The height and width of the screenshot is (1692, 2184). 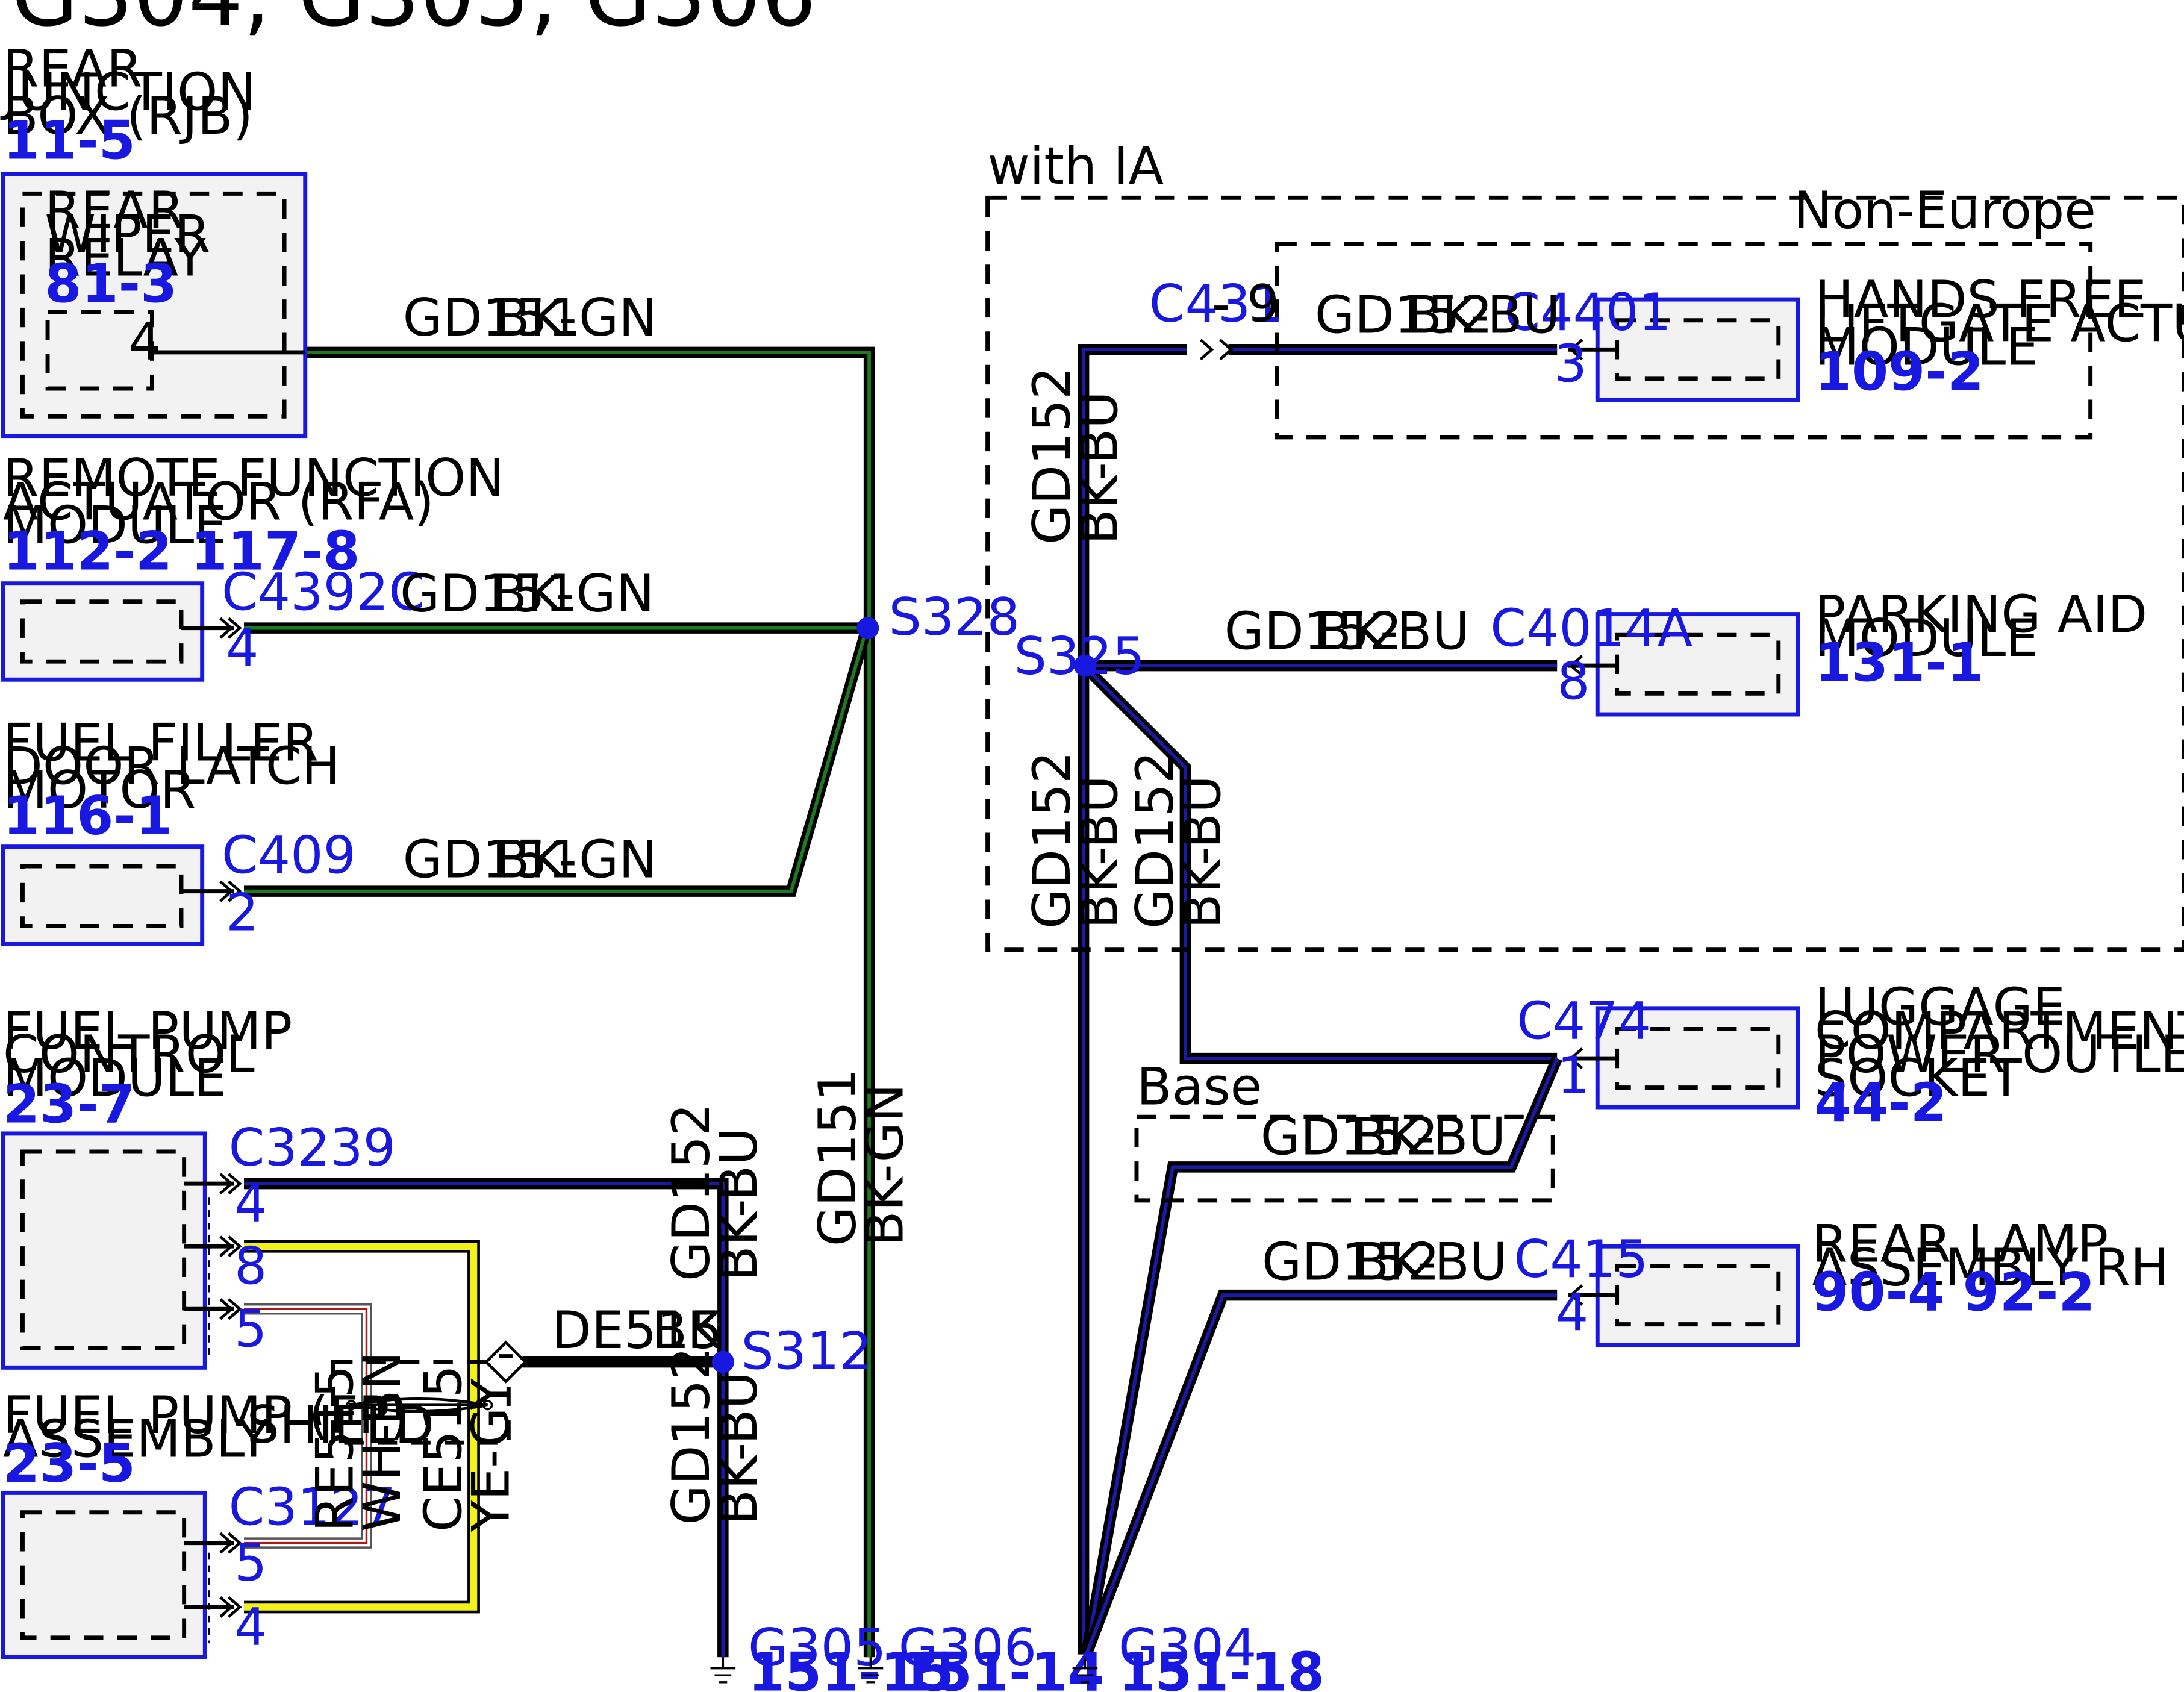 I want to click on fp-ref: 23-5, so click(x=70, y=1463).